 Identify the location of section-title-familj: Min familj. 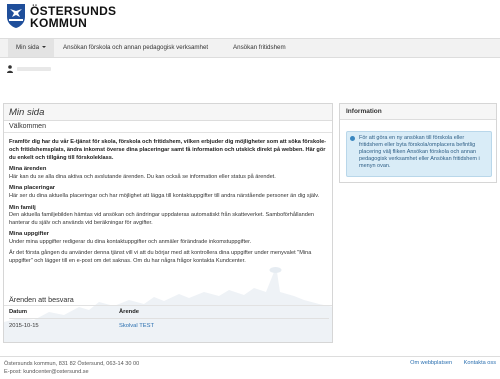
(22, 207).